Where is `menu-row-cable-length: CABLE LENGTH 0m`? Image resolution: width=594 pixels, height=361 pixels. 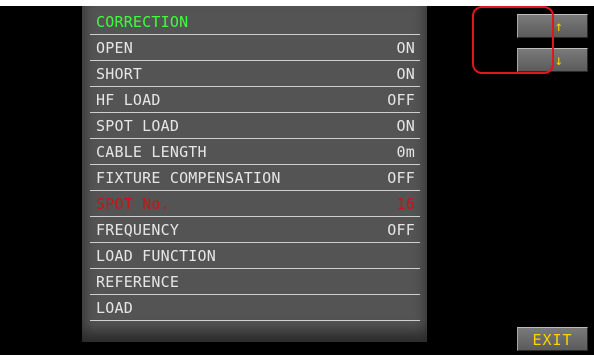
menu-row-cable-length: CABLE LENGTH 0m is located at coordinates (255, 152).